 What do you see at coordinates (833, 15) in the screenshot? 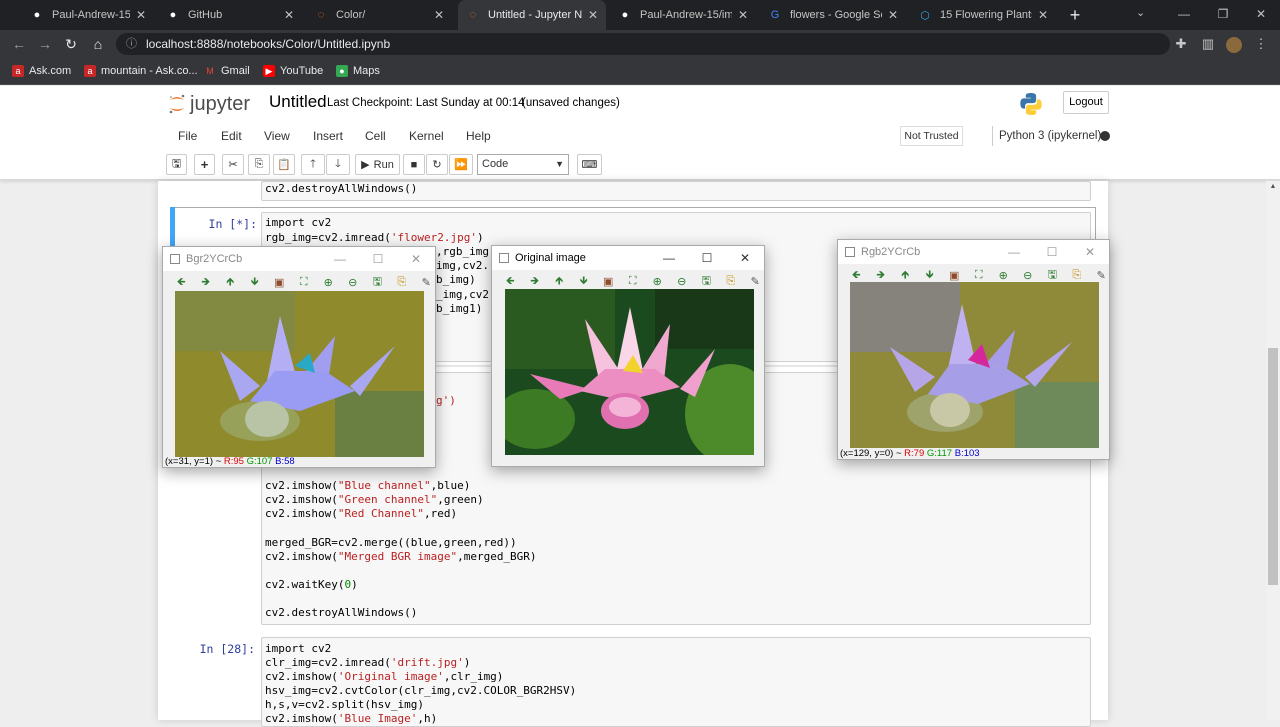
I see `browser-tab: Gflowers - Google Sear ✕` at bounding box center [833, 15].